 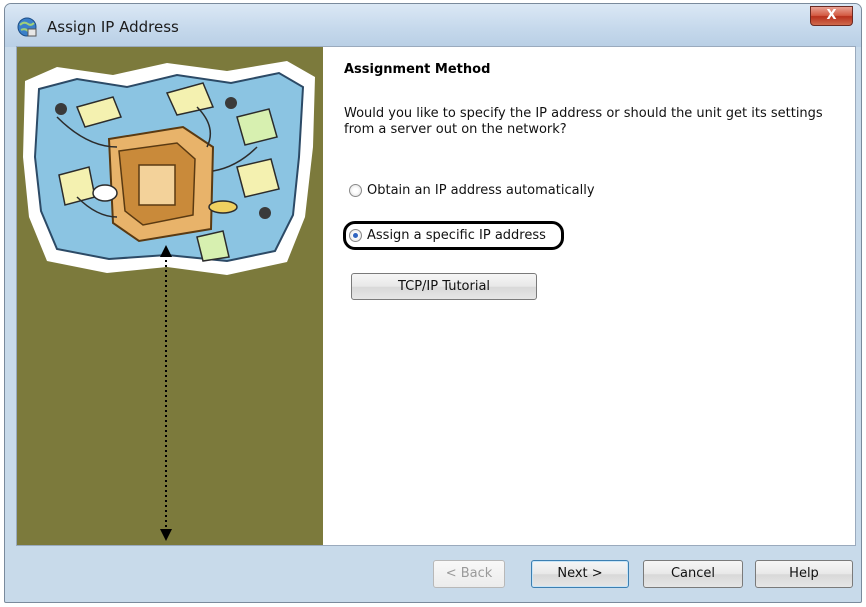 What do you see at coordinates (804, 574) in the screenshot?
I see `help-button: Help` at bounding box center [804, 574].